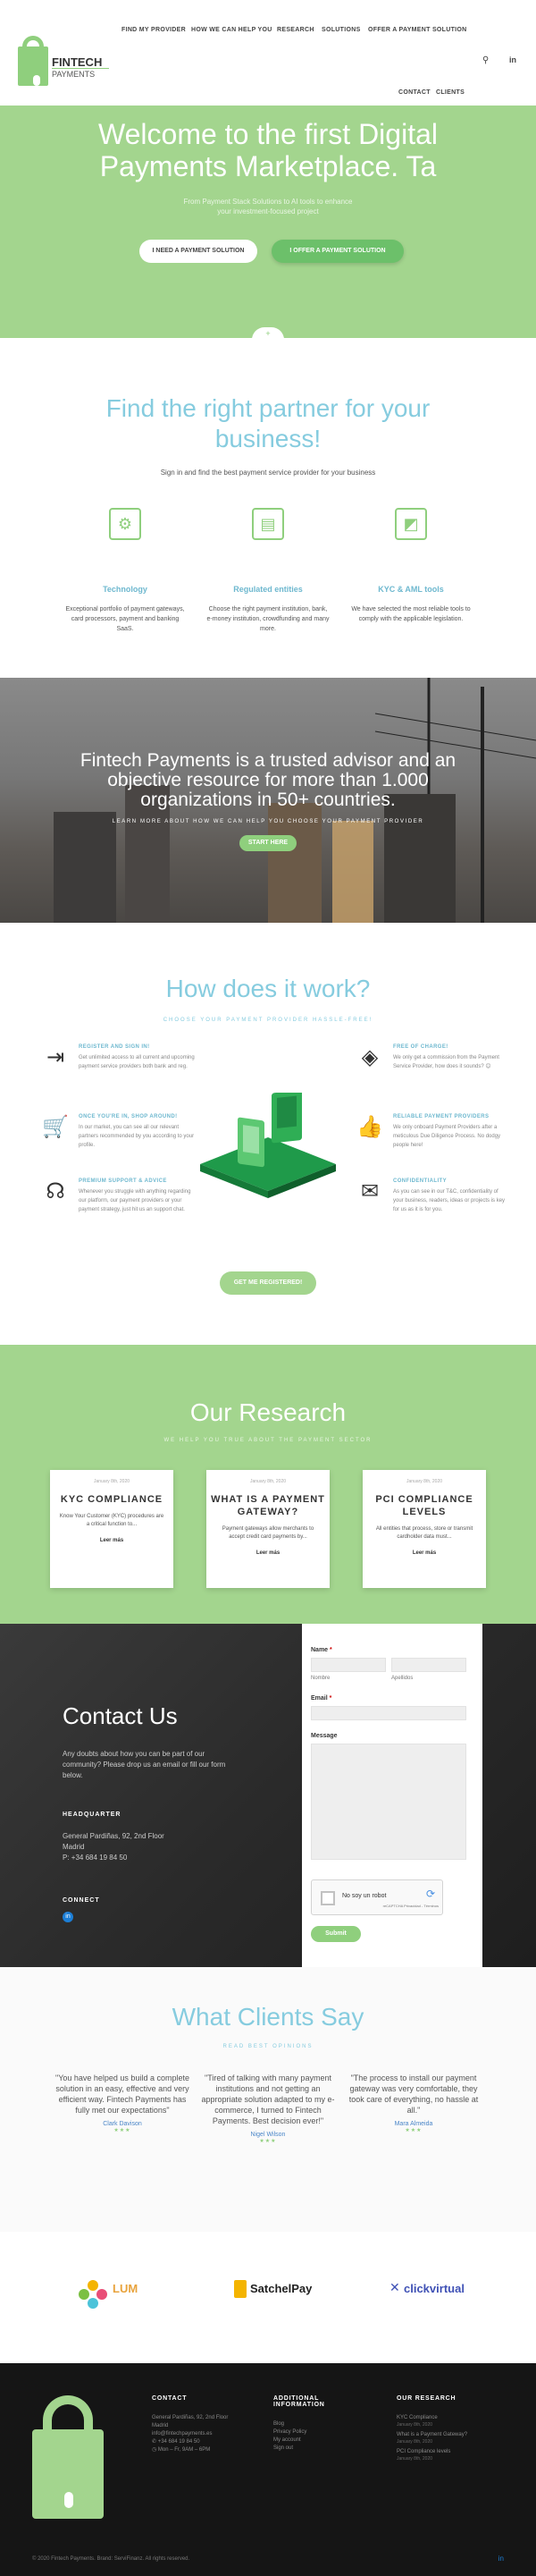 Image resolution: width=536 pixels, height=2576 pixels. What do you see at coordinates (81, 1900) in the screenshot?
I see `connect-label: CONNECT` at bounding box center [81, 1900].